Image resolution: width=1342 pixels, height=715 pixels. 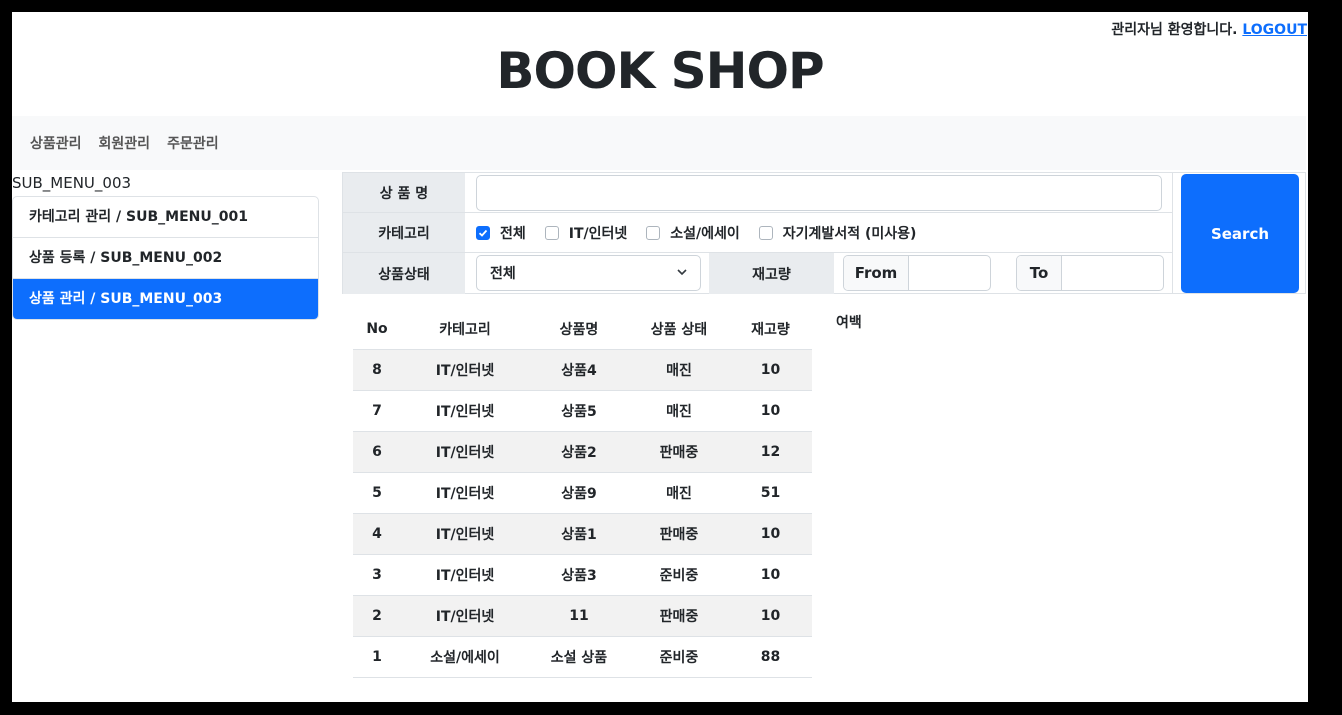 What do you see at coordinates (682, 274) in the screenshot?
I see `chevron-down-icon` at bounding box center [682, 274].